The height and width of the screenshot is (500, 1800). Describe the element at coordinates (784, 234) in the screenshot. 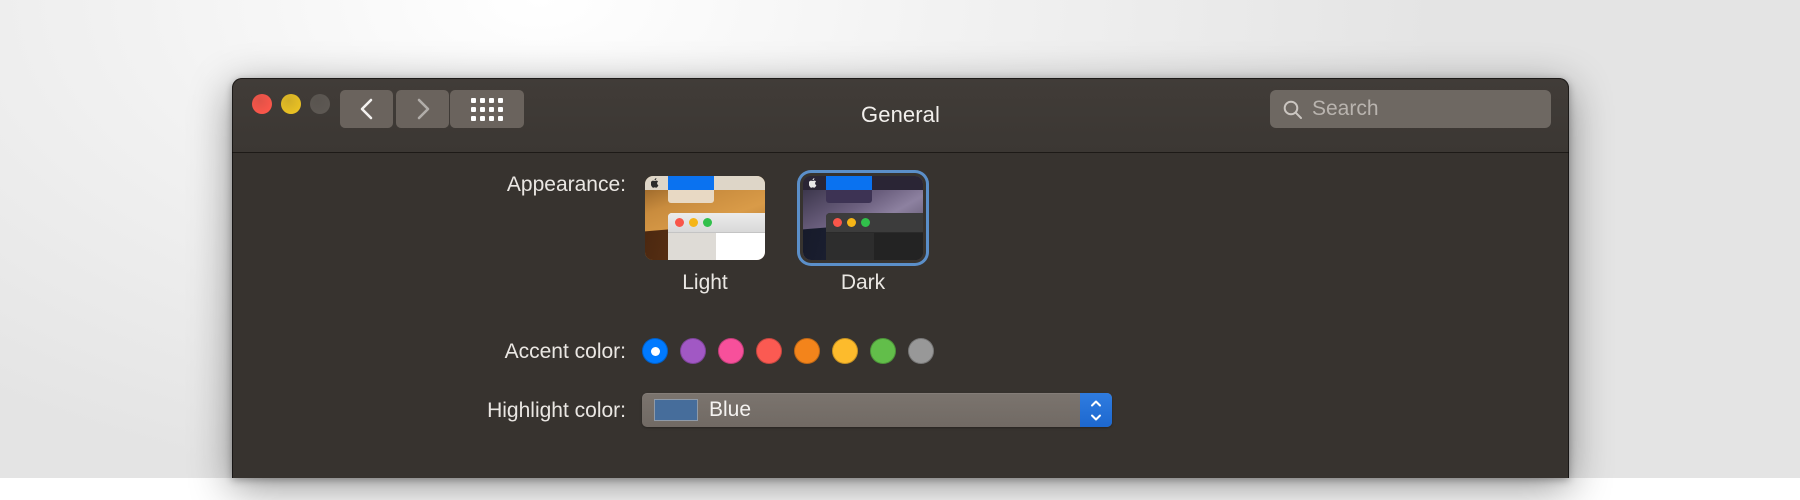

I see `appearance-options: Light Dark` at that location.